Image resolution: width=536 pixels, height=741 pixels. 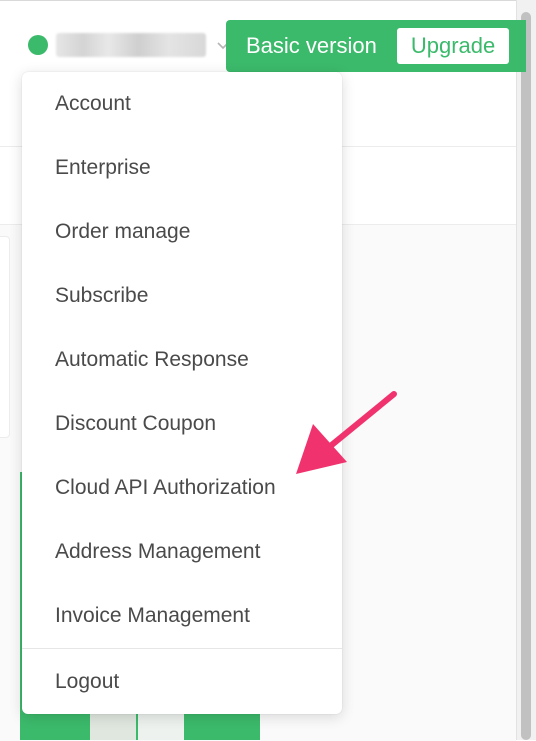 I want to click on user-menu-trigger, so click(x=129, y=45).